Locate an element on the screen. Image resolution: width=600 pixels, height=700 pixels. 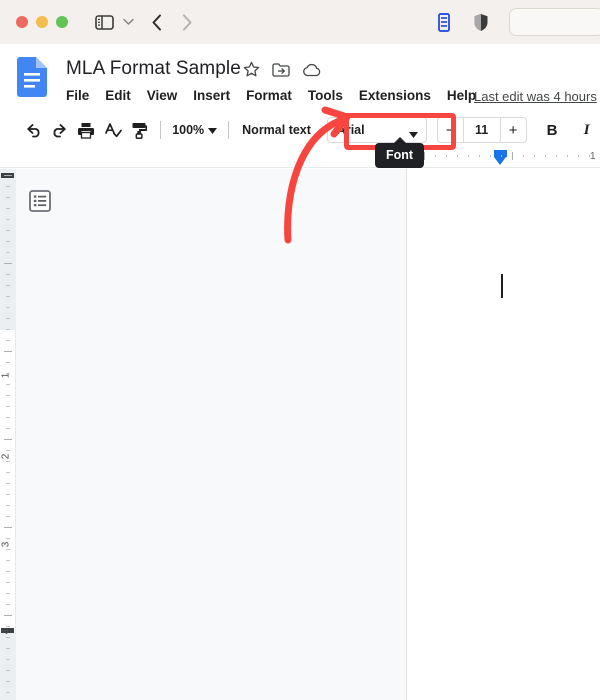
ruler-margin-shade is located at coordinates (8, 249).